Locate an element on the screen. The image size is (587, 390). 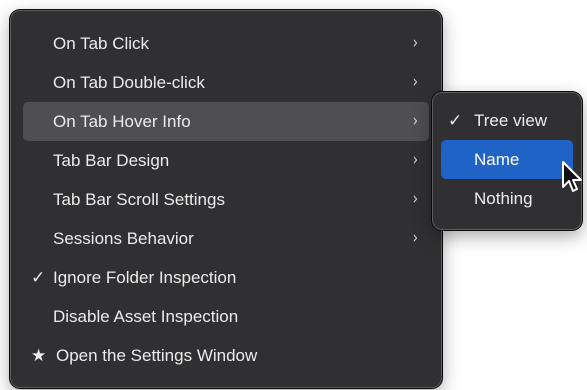
menu-item-disable-asset-inspection: Disable Asset Inspection is located at coordinates (226, 316).